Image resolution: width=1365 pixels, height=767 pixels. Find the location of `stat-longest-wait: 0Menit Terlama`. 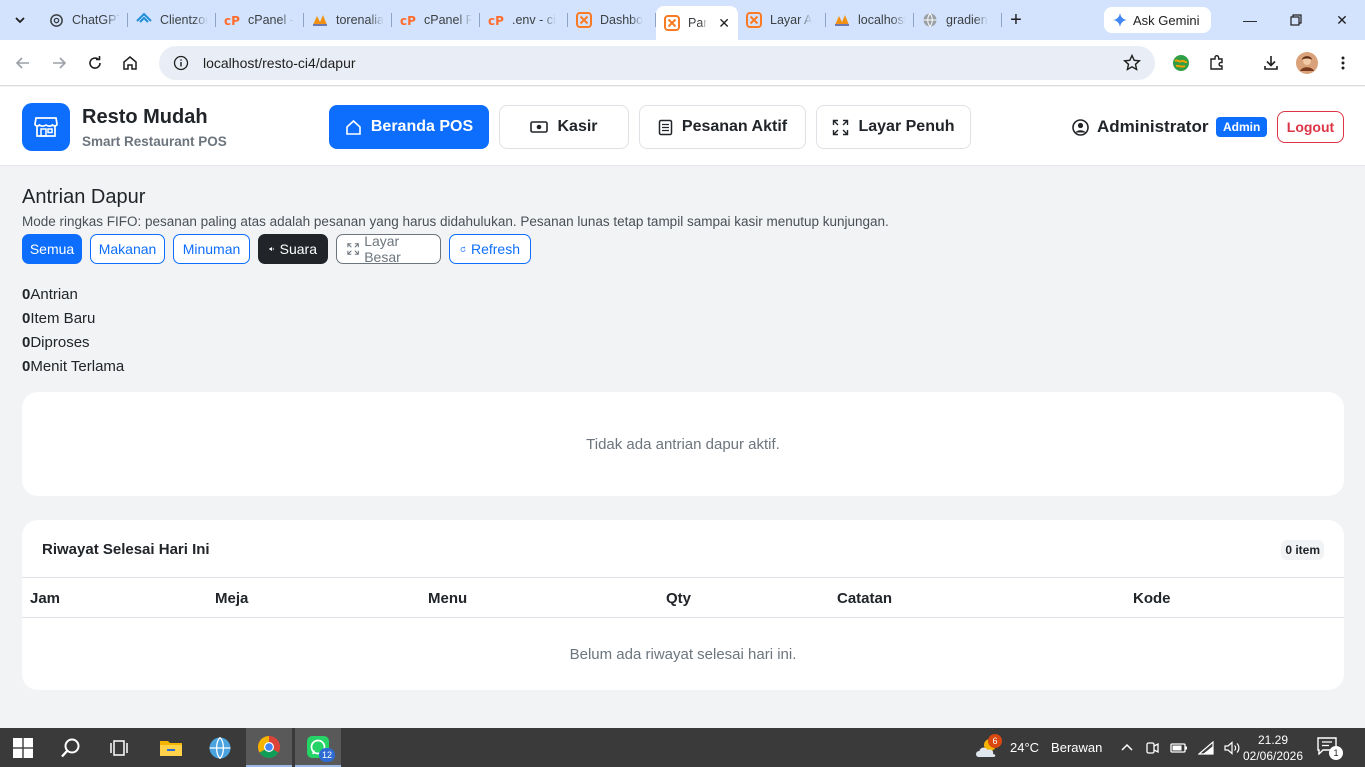

stat-longest-wait: 0Menit Terlama is located at coordinates (73, 367).